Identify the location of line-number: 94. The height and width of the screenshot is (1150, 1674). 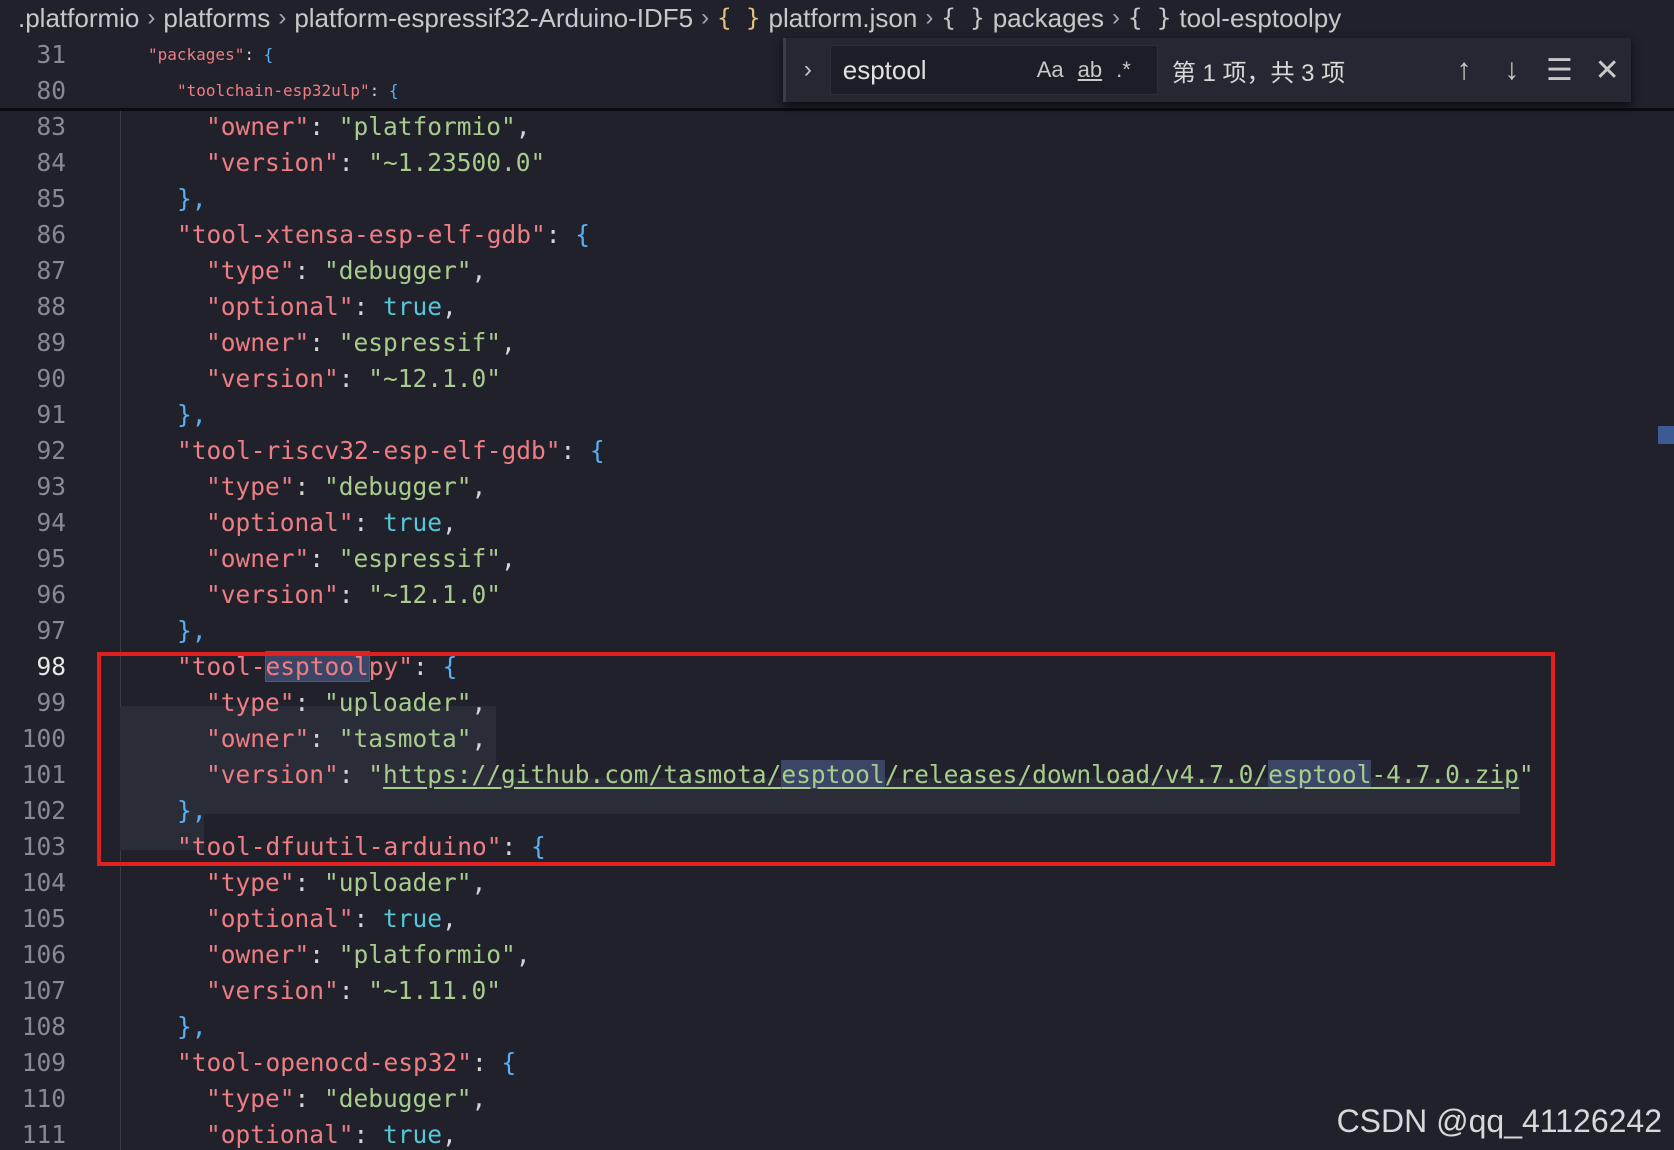
(51, 522).